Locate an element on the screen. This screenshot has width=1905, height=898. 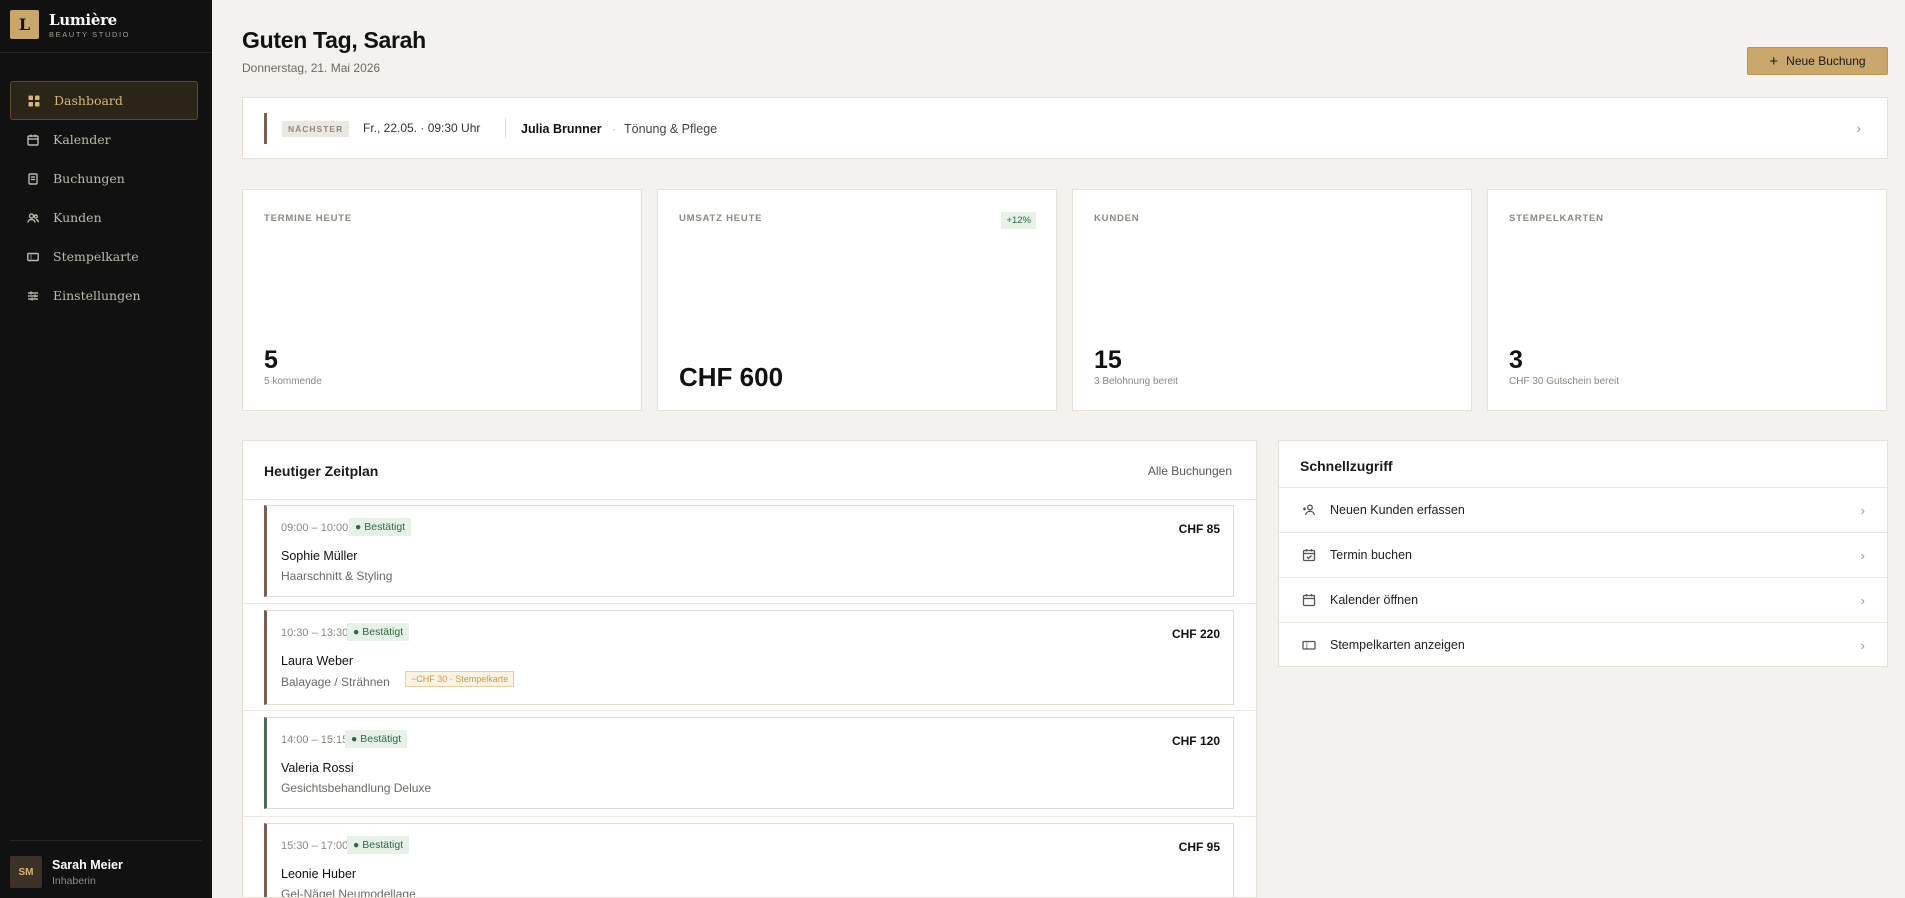
appointment-price: CHF 220 is located at coordinates (1195, 634).